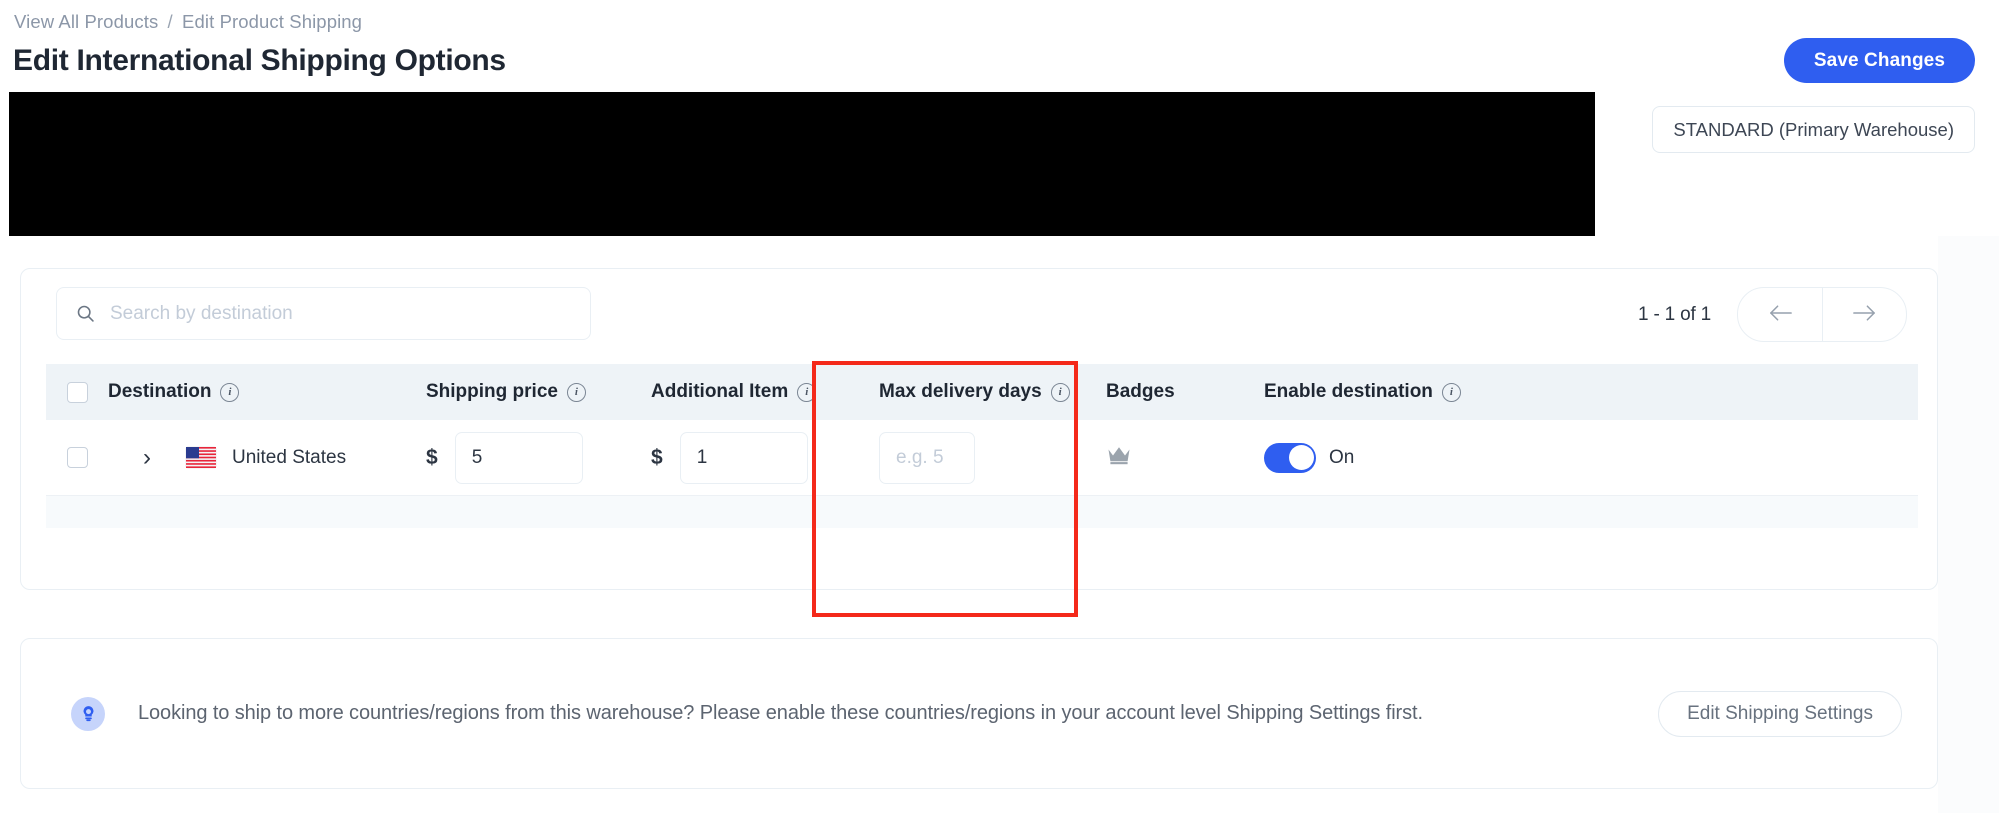 The width and height of the screenshot is (1999, 813). I want to click on select-all-header-cell, so click(77, 392).